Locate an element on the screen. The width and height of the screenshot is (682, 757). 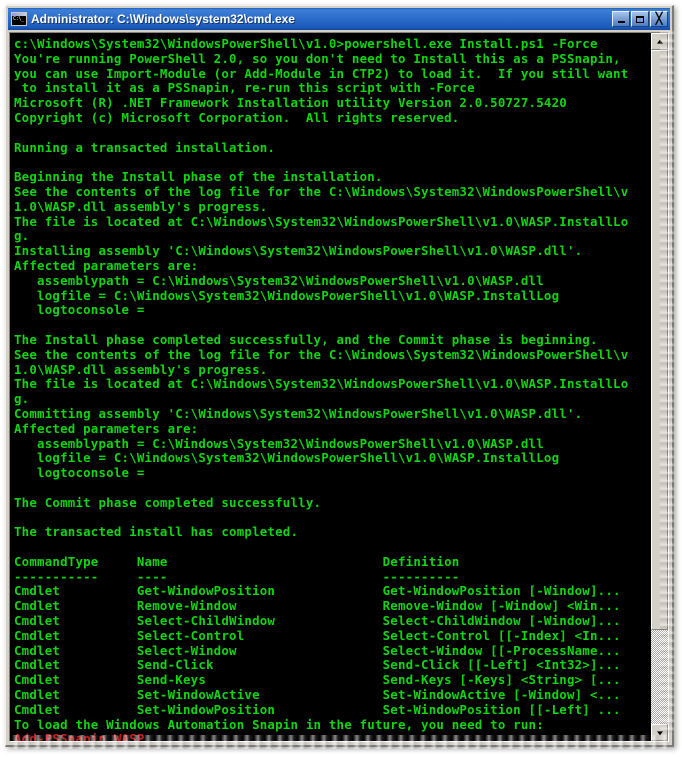
console-line: ----------- ---- ---------- is located at coordinates (237, 576).